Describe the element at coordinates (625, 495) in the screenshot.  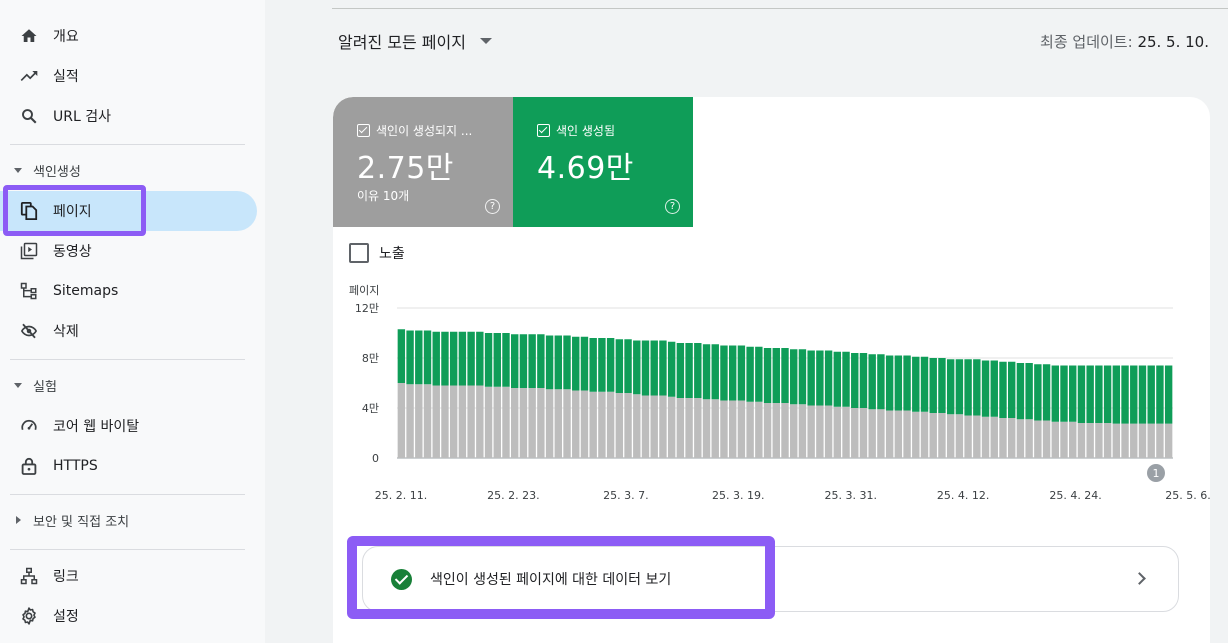
I see `x-tick-label: 25. 3. 7.` at that location.